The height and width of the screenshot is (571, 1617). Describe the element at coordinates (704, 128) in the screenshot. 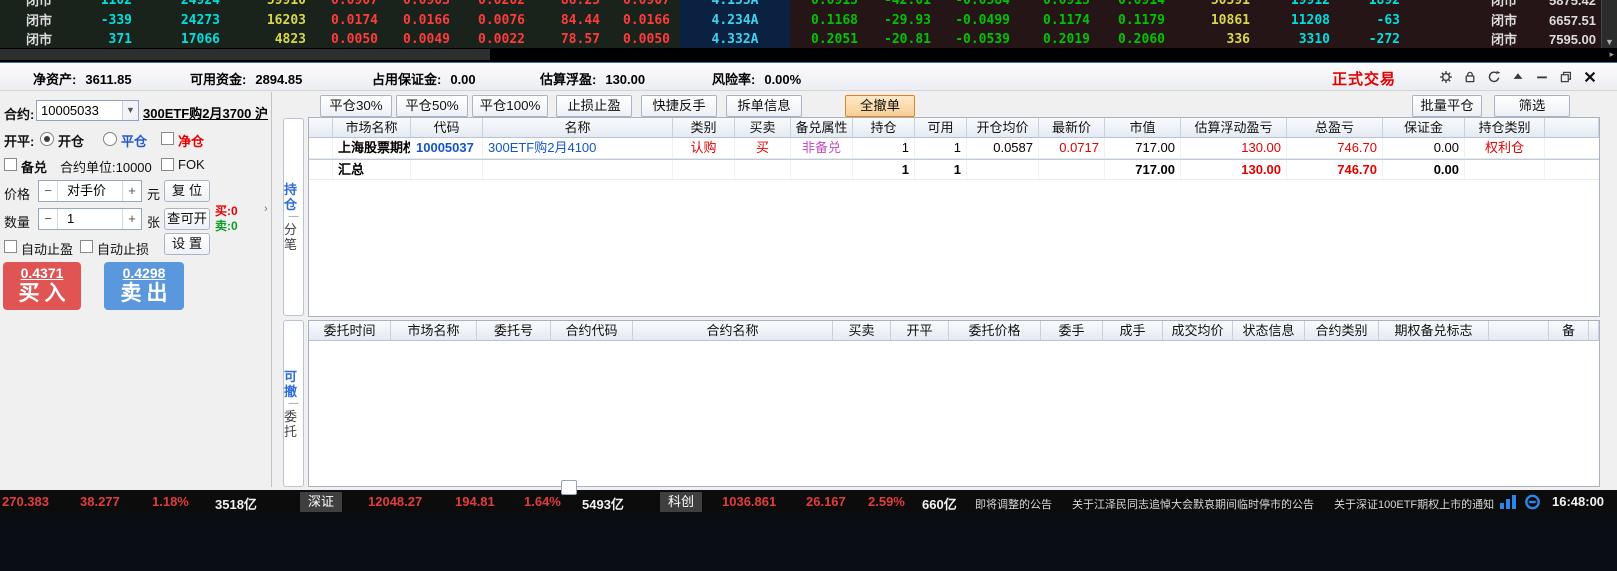

I see `positions-column-header: 类别` at that location.